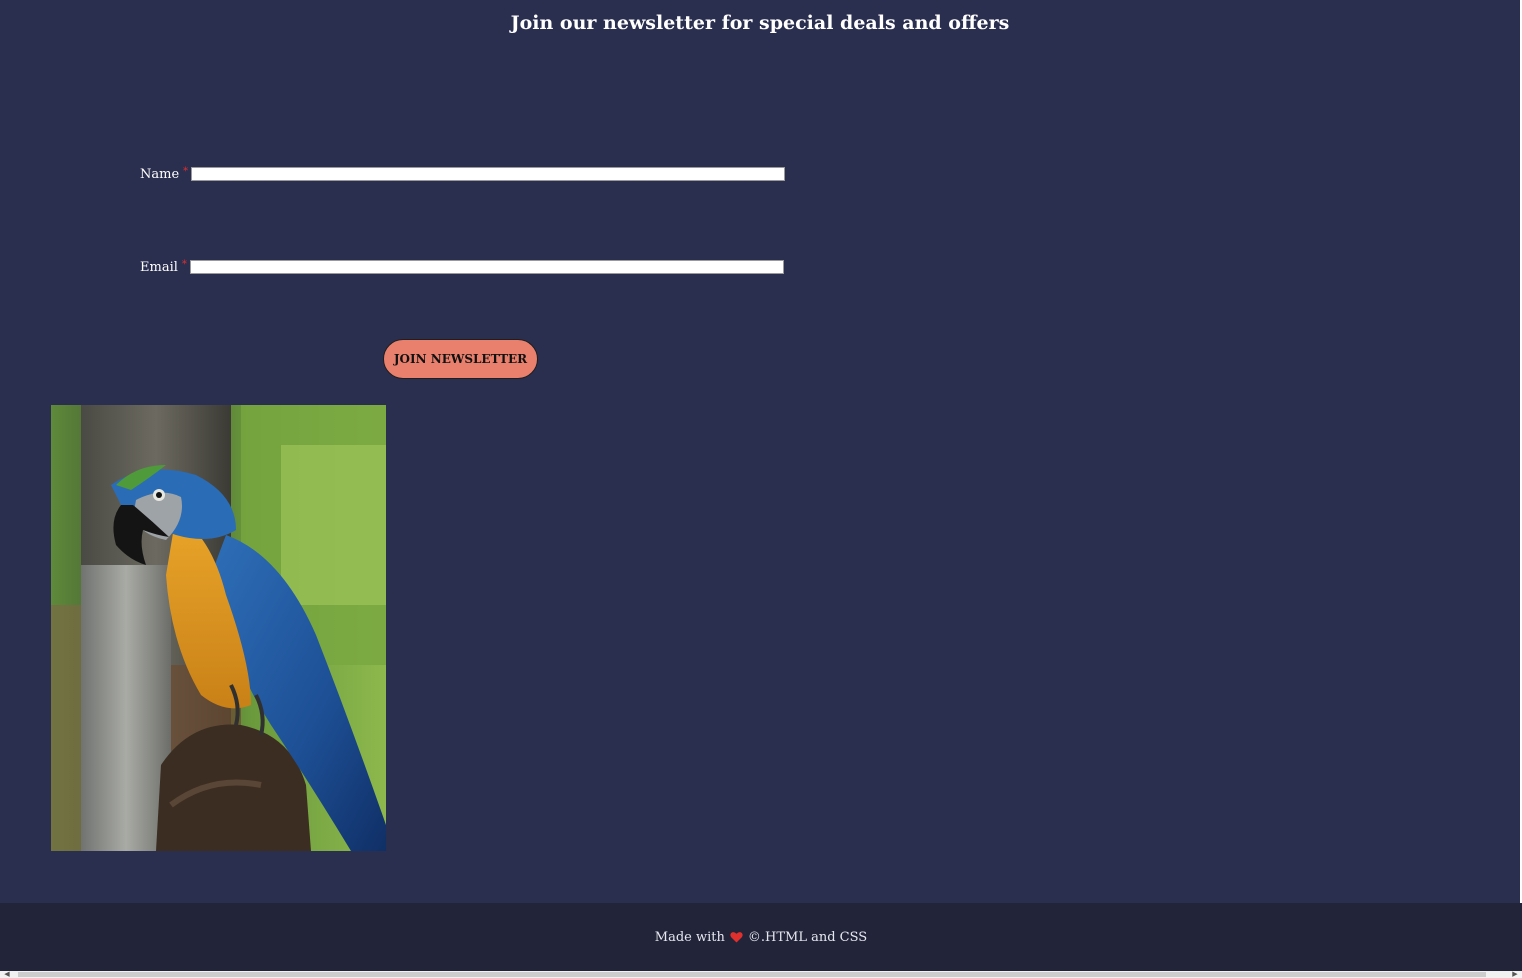  I want to click on horizontal-scrollbar: ◀ ▶, so click(761, 974).